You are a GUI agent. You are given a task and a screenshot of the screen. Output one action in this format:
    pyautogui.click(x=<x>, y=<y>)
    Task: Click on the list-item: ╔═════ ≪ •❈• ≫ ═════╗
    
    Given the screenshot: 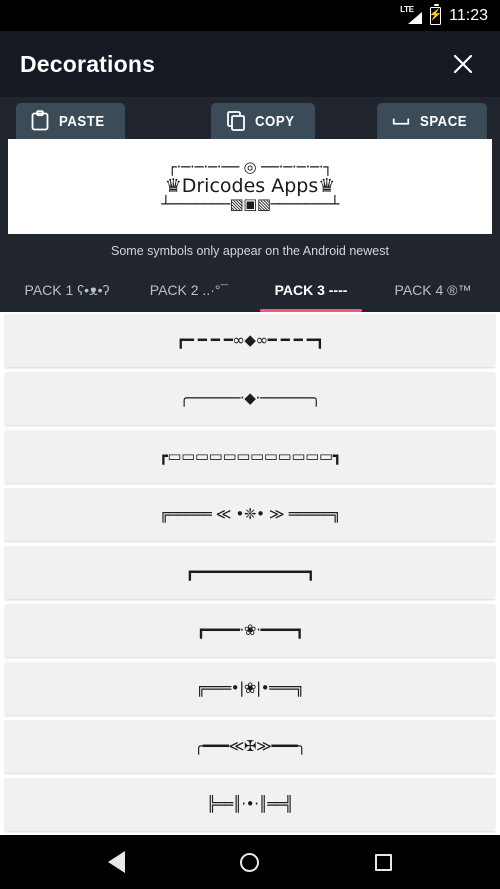 What is the action you would take?
    pyautogui.click(x=250, y=514)
    